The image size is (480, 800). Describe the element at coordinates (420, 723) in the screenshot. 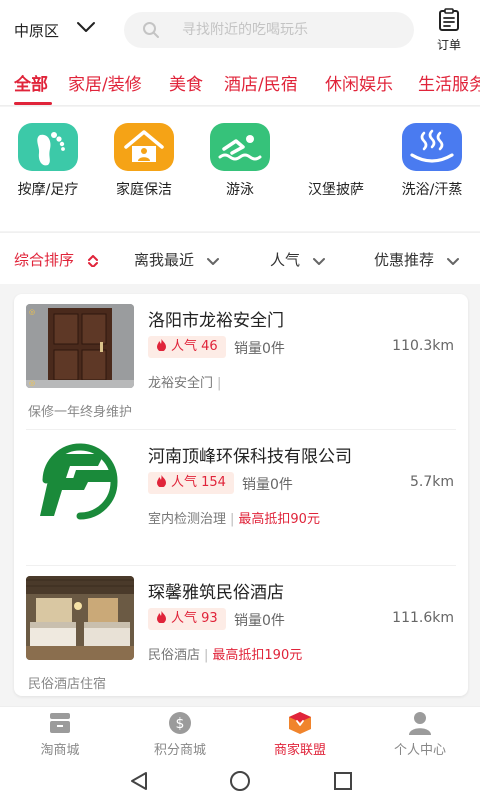

I see `user-icon` at that location.